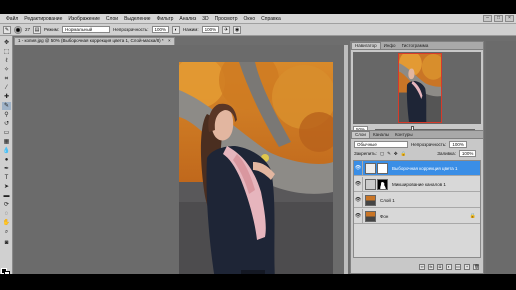 The image size is (516, 290). What do you see at coordinates (37, 29) in the screenshot?
I see `brush-panel-icon: ▤` at bounding box center [37, 29].